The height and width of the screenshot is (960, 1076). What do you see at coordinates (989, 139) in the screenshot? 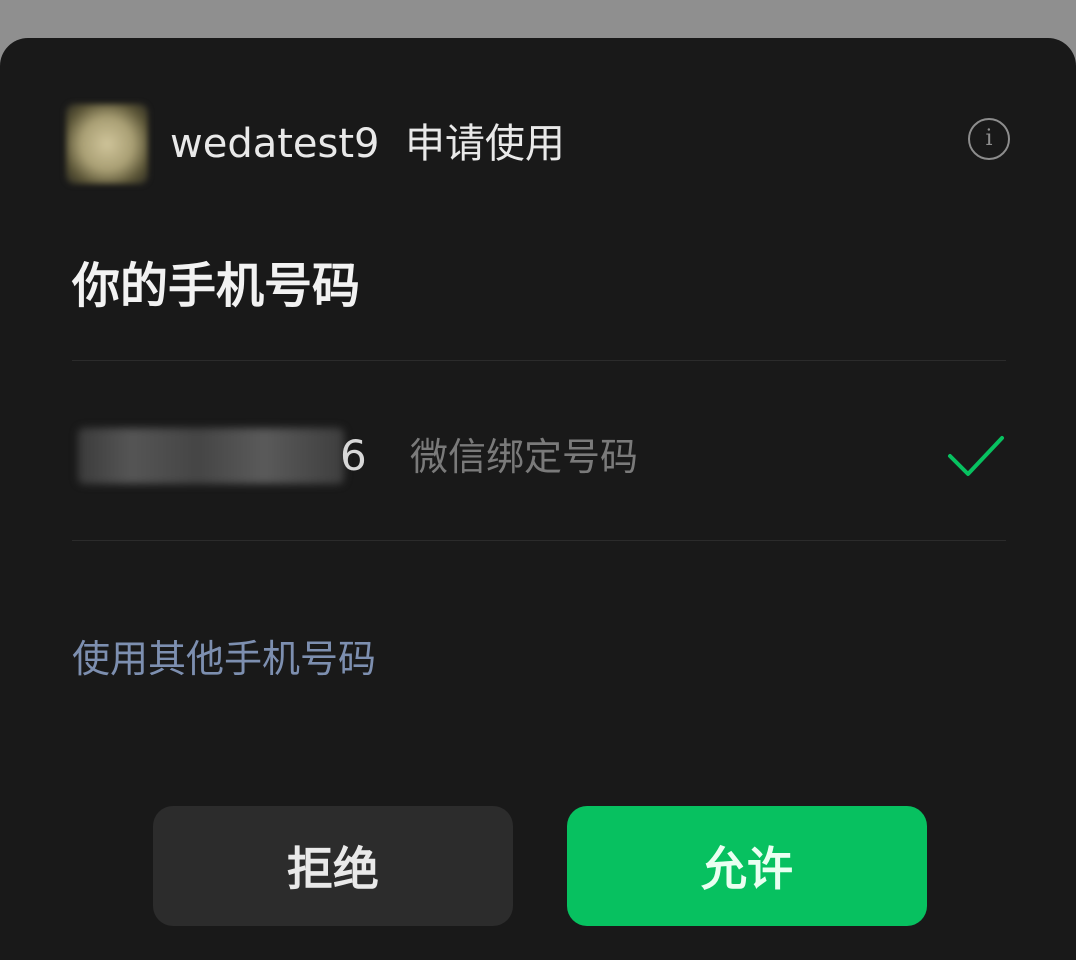
I see `info-icon: i` at bounding box center [989, 139].